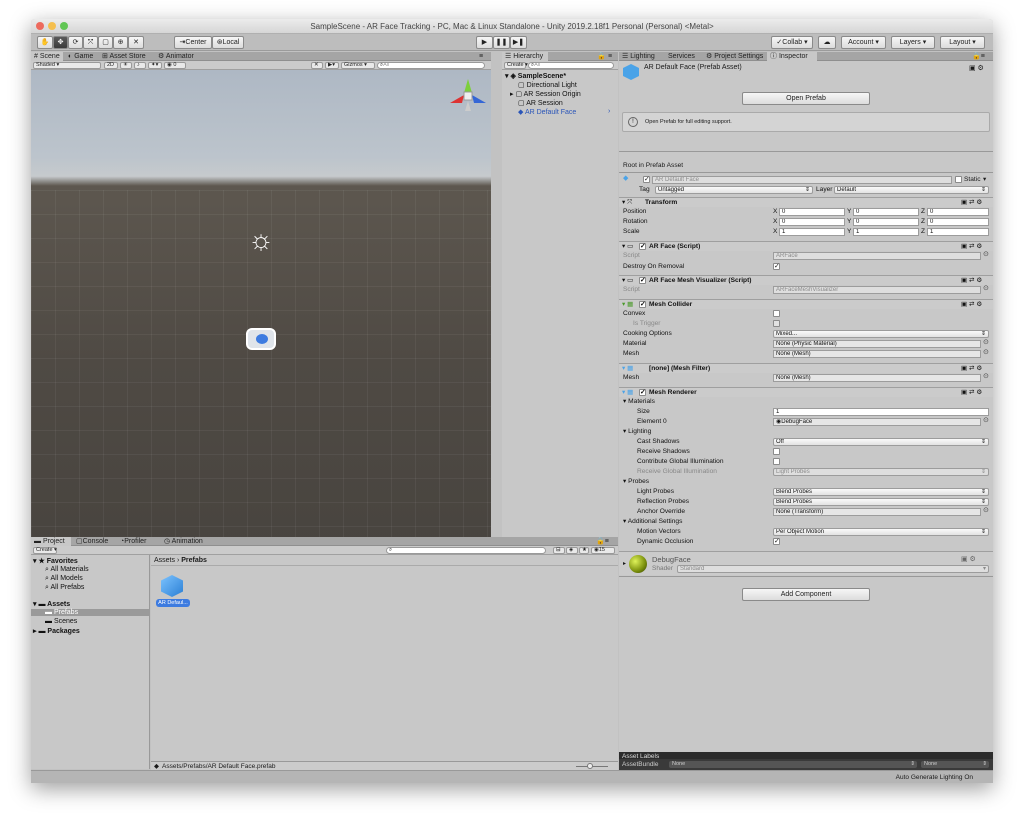 The width and height of the screenshot is (1024, 824). I want to click on renderer-enabled-checkbox: ✓, so click(642, 392).